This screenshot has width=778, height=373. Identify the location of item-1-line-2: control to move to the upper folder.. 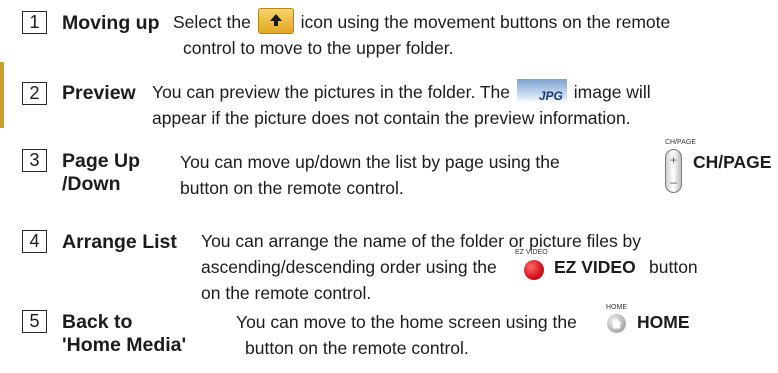
(318, 48).